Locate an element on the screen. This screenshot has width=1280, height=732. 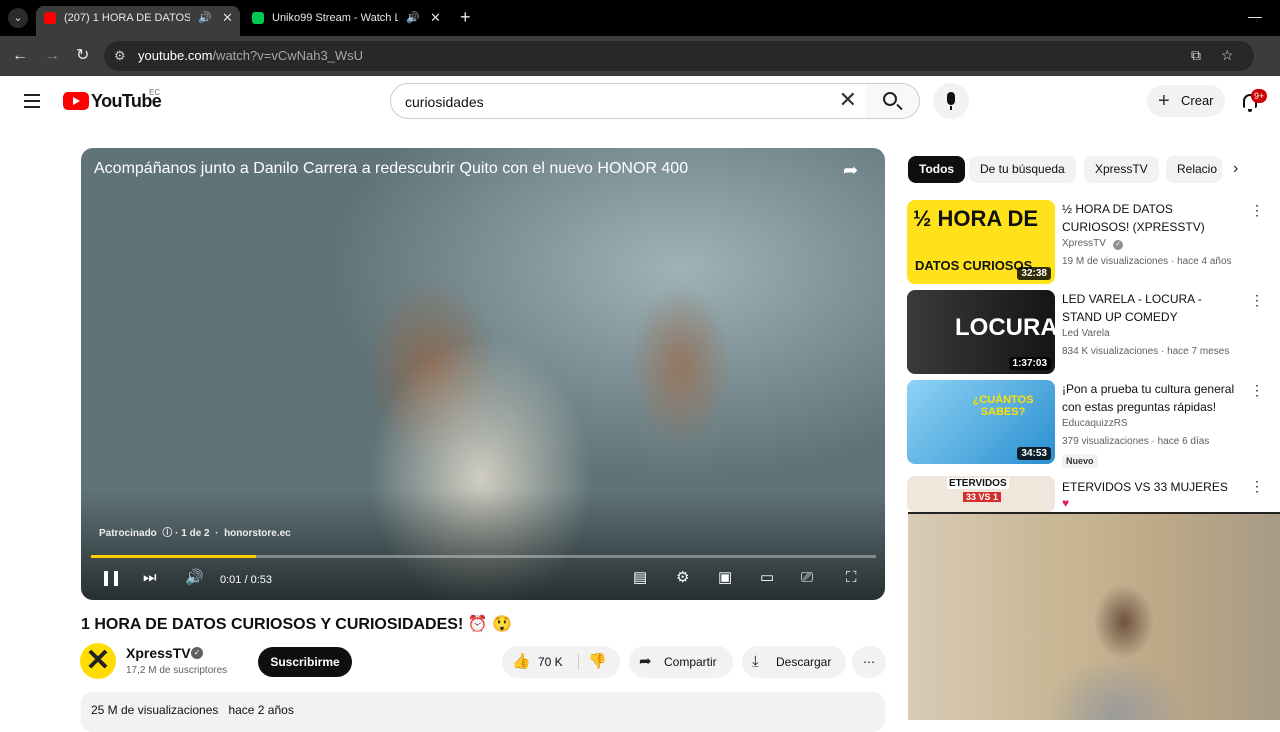
heart-icon: ♥ is located at coordinates (1066, 503).